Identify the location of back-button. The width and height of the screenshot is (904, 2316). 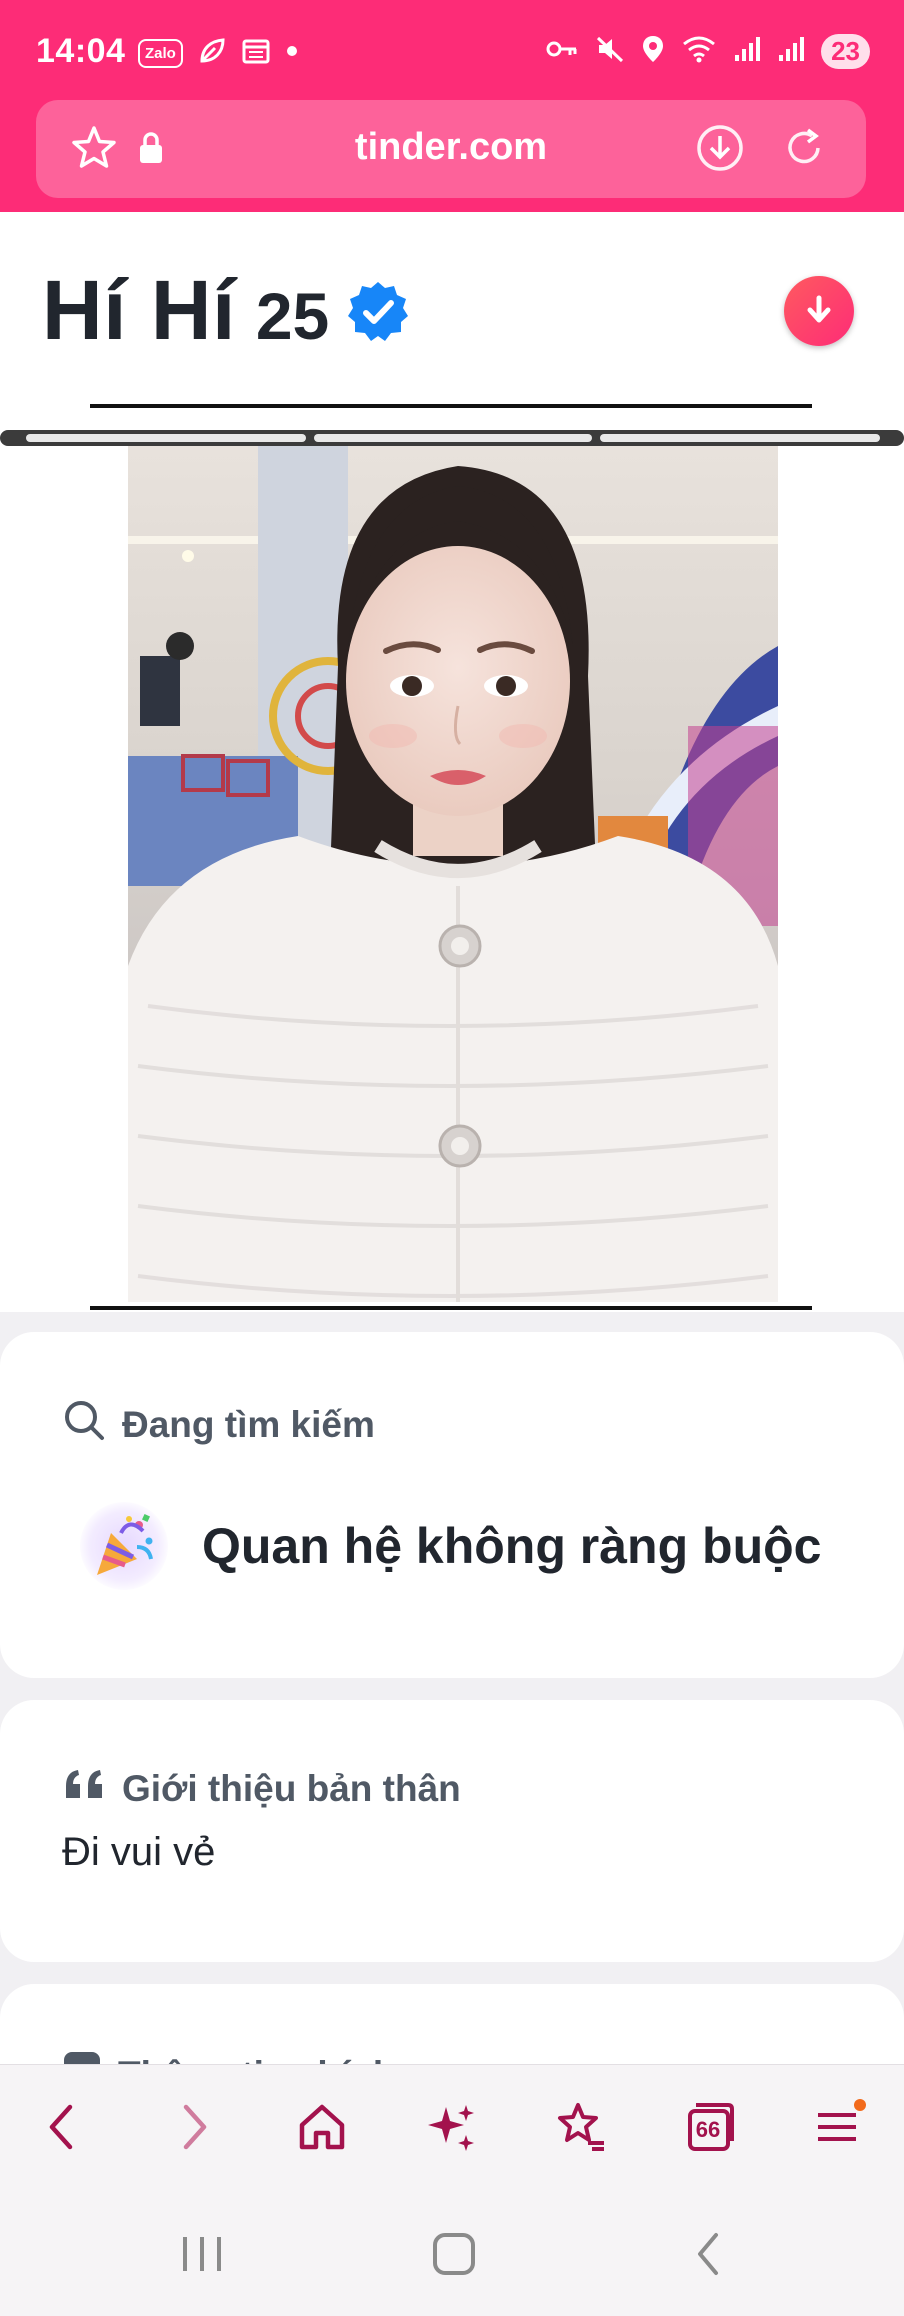
(62, 2127).